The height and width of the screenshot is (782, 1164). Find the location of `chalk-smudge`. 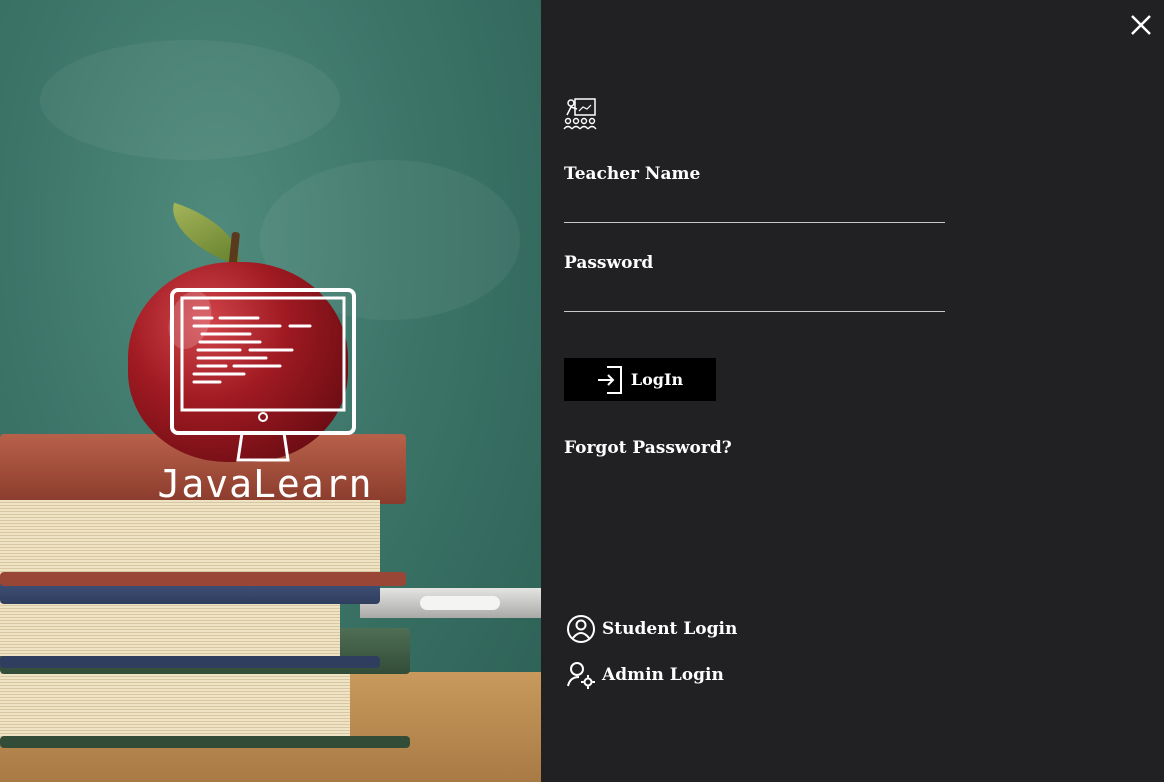

chalk-smudge is located at coordinates (190, 100).